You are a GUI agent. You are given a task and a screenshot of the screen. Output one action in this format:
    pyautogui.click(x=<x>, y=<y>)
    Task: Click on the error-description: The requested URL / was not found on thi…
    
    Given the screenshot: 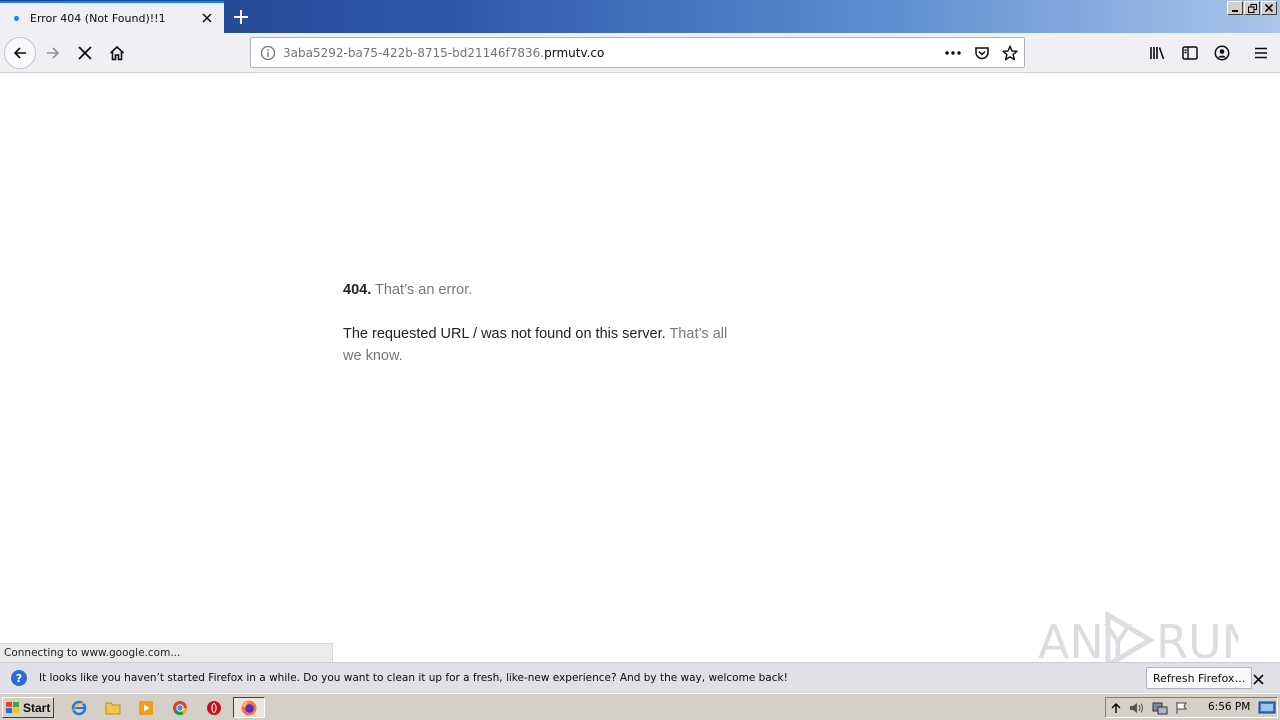 What is the action you would take?
    pyautogui.click(x=504, y=334)
    